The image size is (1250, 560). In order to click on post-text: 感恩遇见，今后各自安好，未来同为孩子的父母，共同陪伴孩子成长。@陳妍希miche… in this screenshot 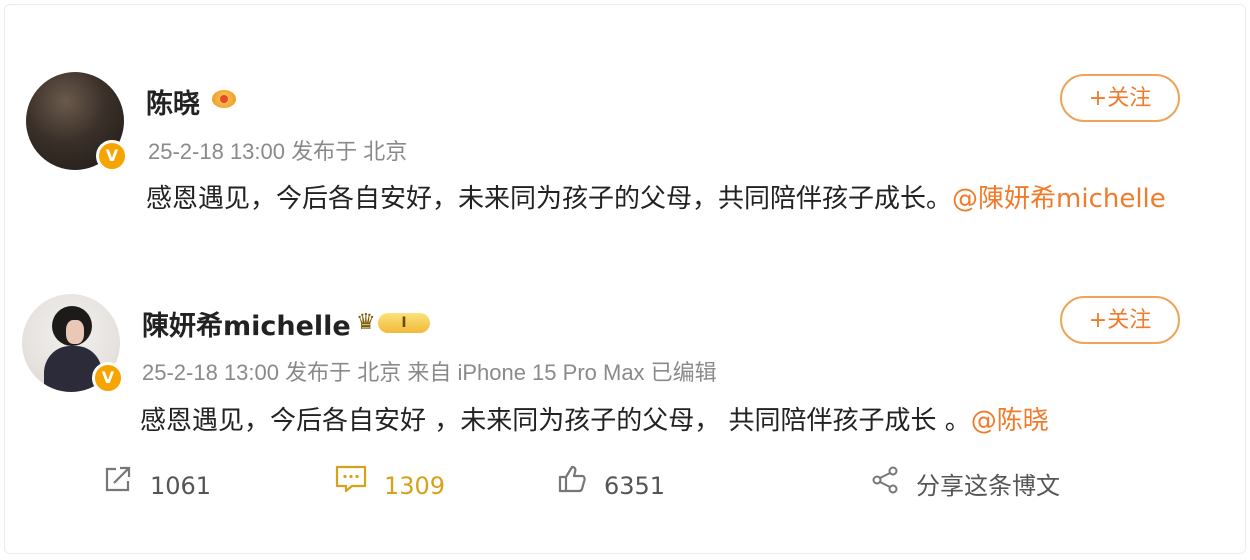, I will do `click(661, 199)`.